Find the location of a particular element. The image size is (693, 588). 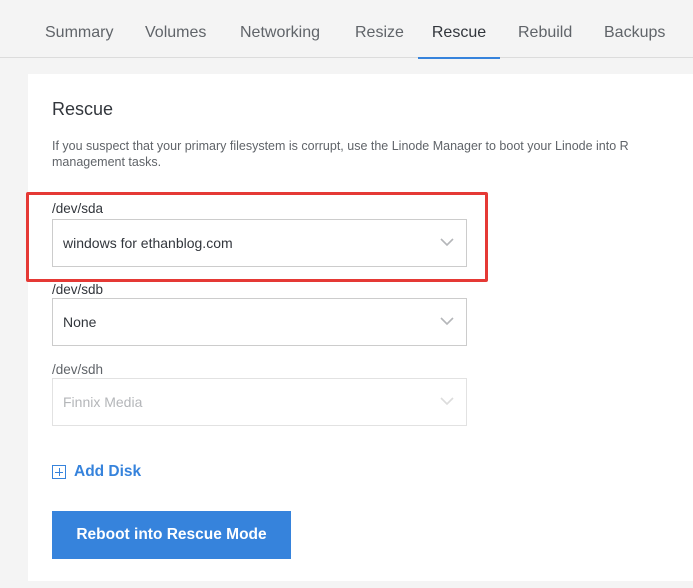

tab-rebuild: Rebuild is located at coordinates (545, 29).